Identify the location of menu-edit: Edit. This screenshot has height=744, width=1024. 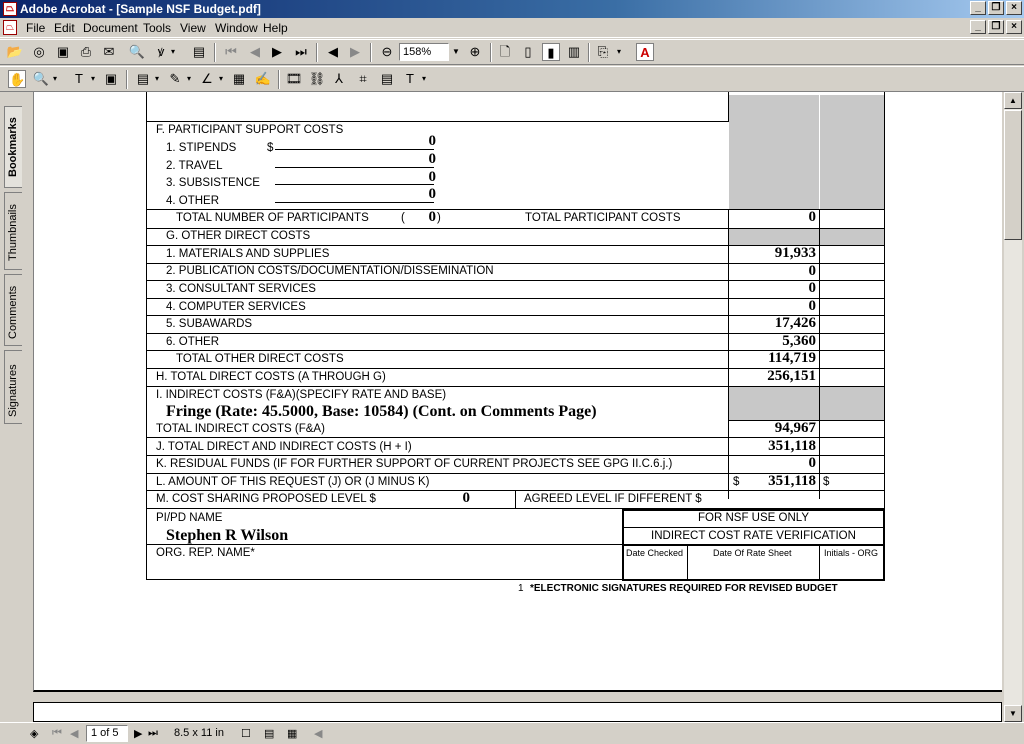
(64, 28).